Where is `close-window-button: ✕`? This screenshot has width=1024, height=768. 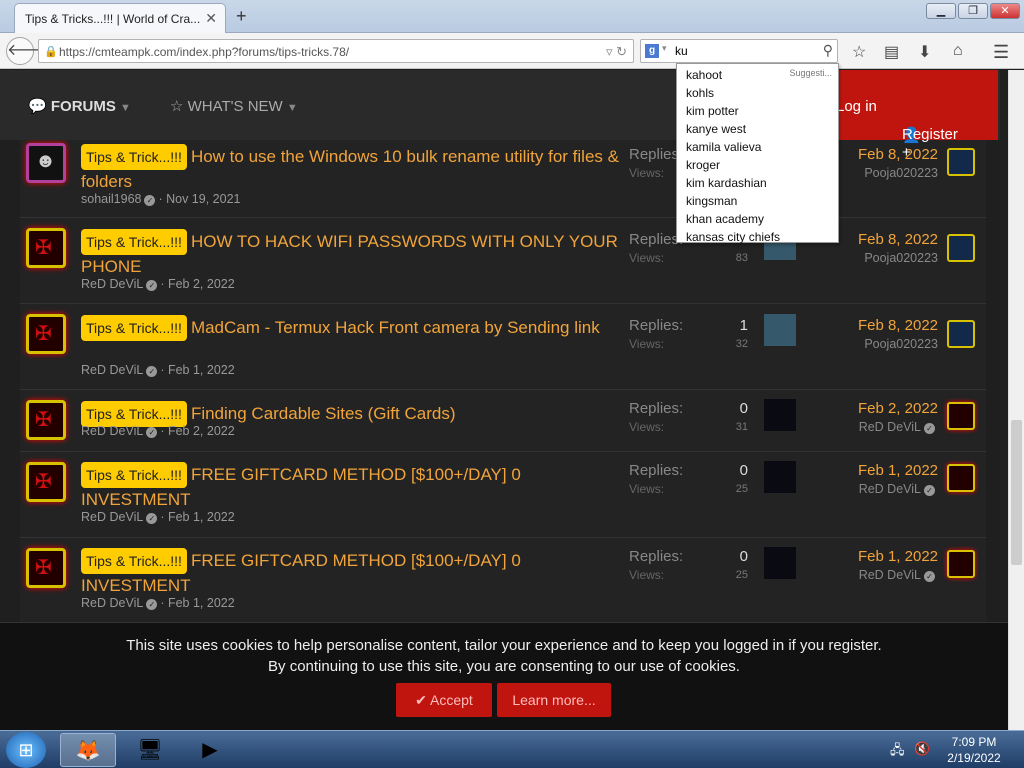
close-window-button: ✕ is located at coordinates (1005, 11).